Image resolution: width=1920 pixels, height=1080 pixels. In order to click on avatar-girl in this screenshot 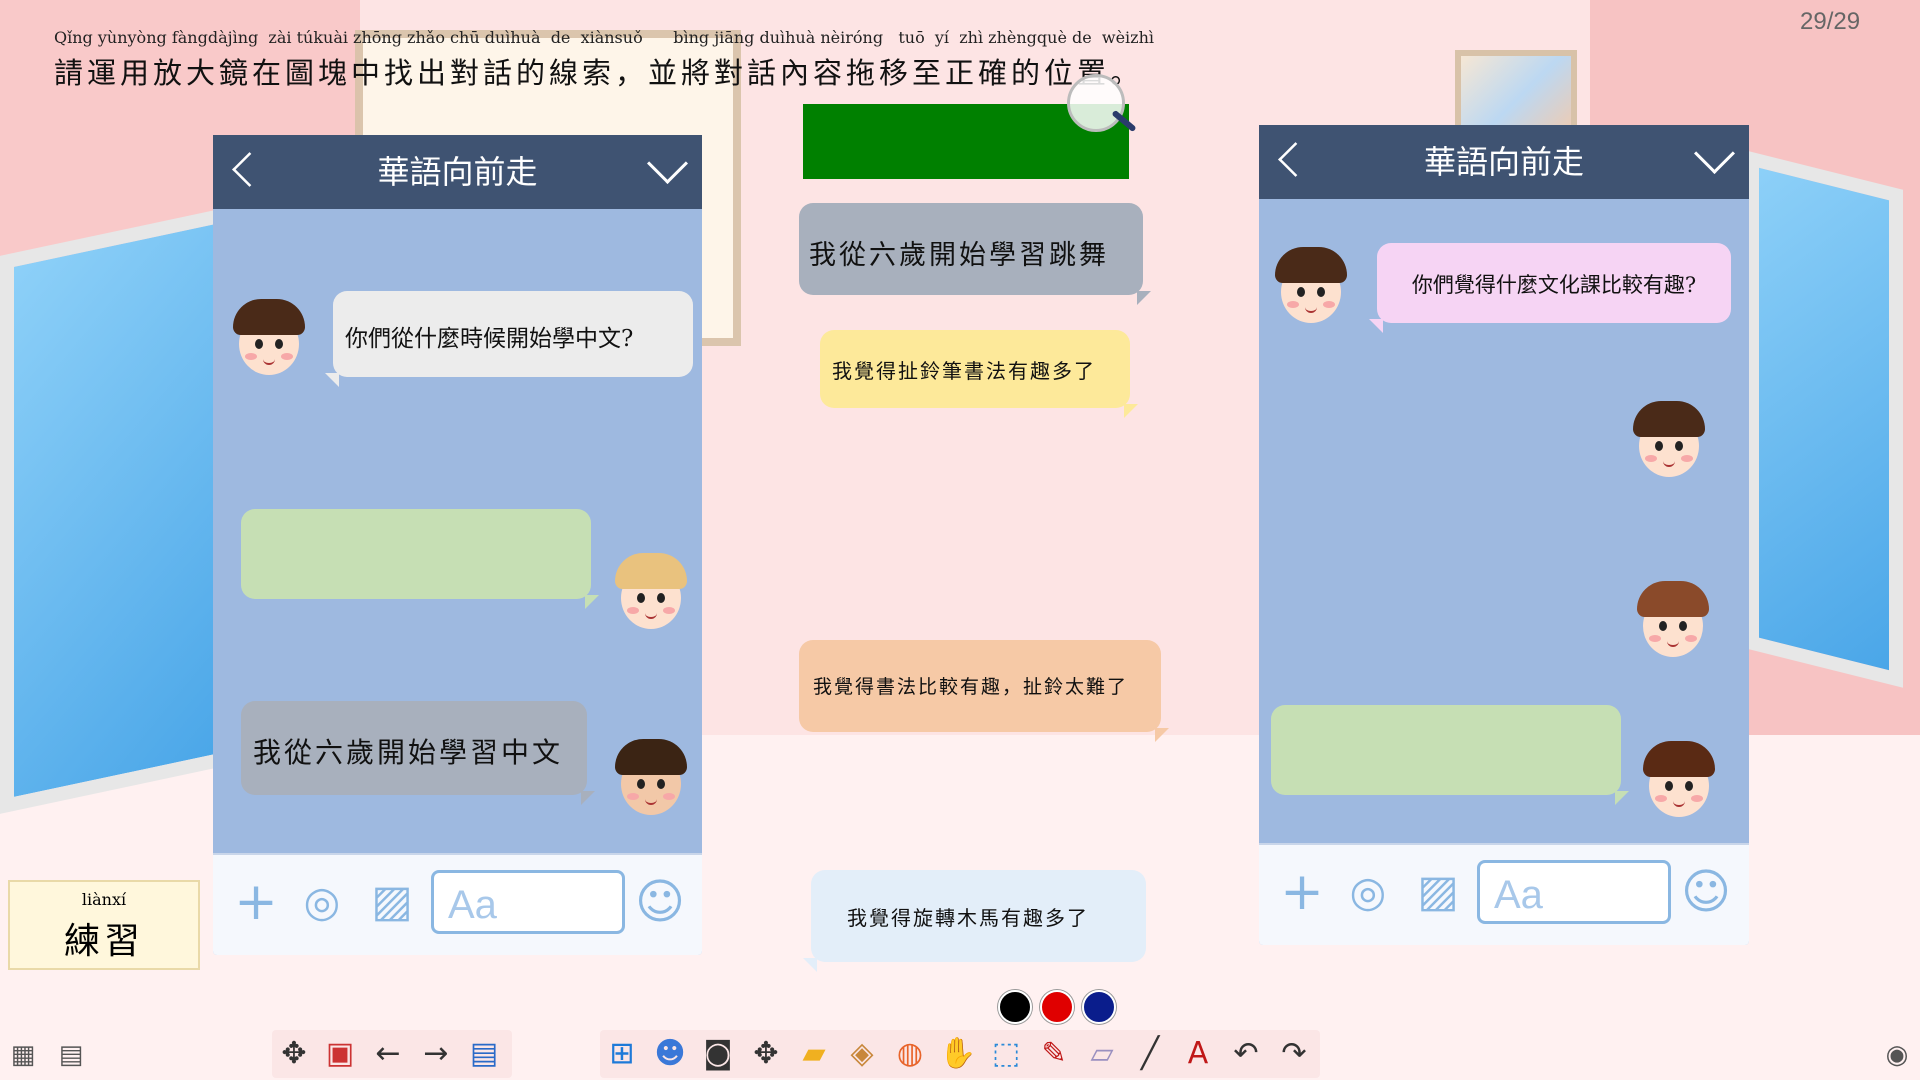, I will do `click(1311, 285)`.